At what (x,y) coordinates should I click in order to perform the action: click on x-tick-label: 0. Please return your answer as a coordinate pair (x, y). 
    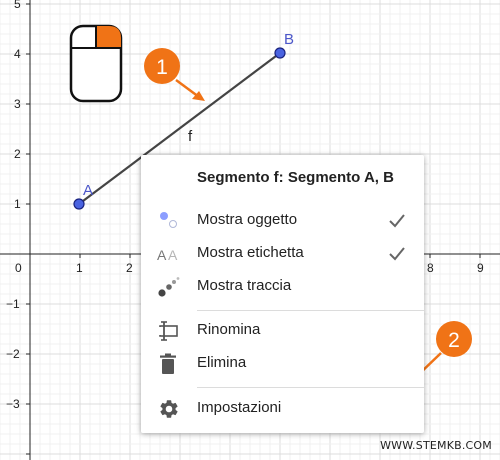
    Looking at the image, I should click on (18, 268).